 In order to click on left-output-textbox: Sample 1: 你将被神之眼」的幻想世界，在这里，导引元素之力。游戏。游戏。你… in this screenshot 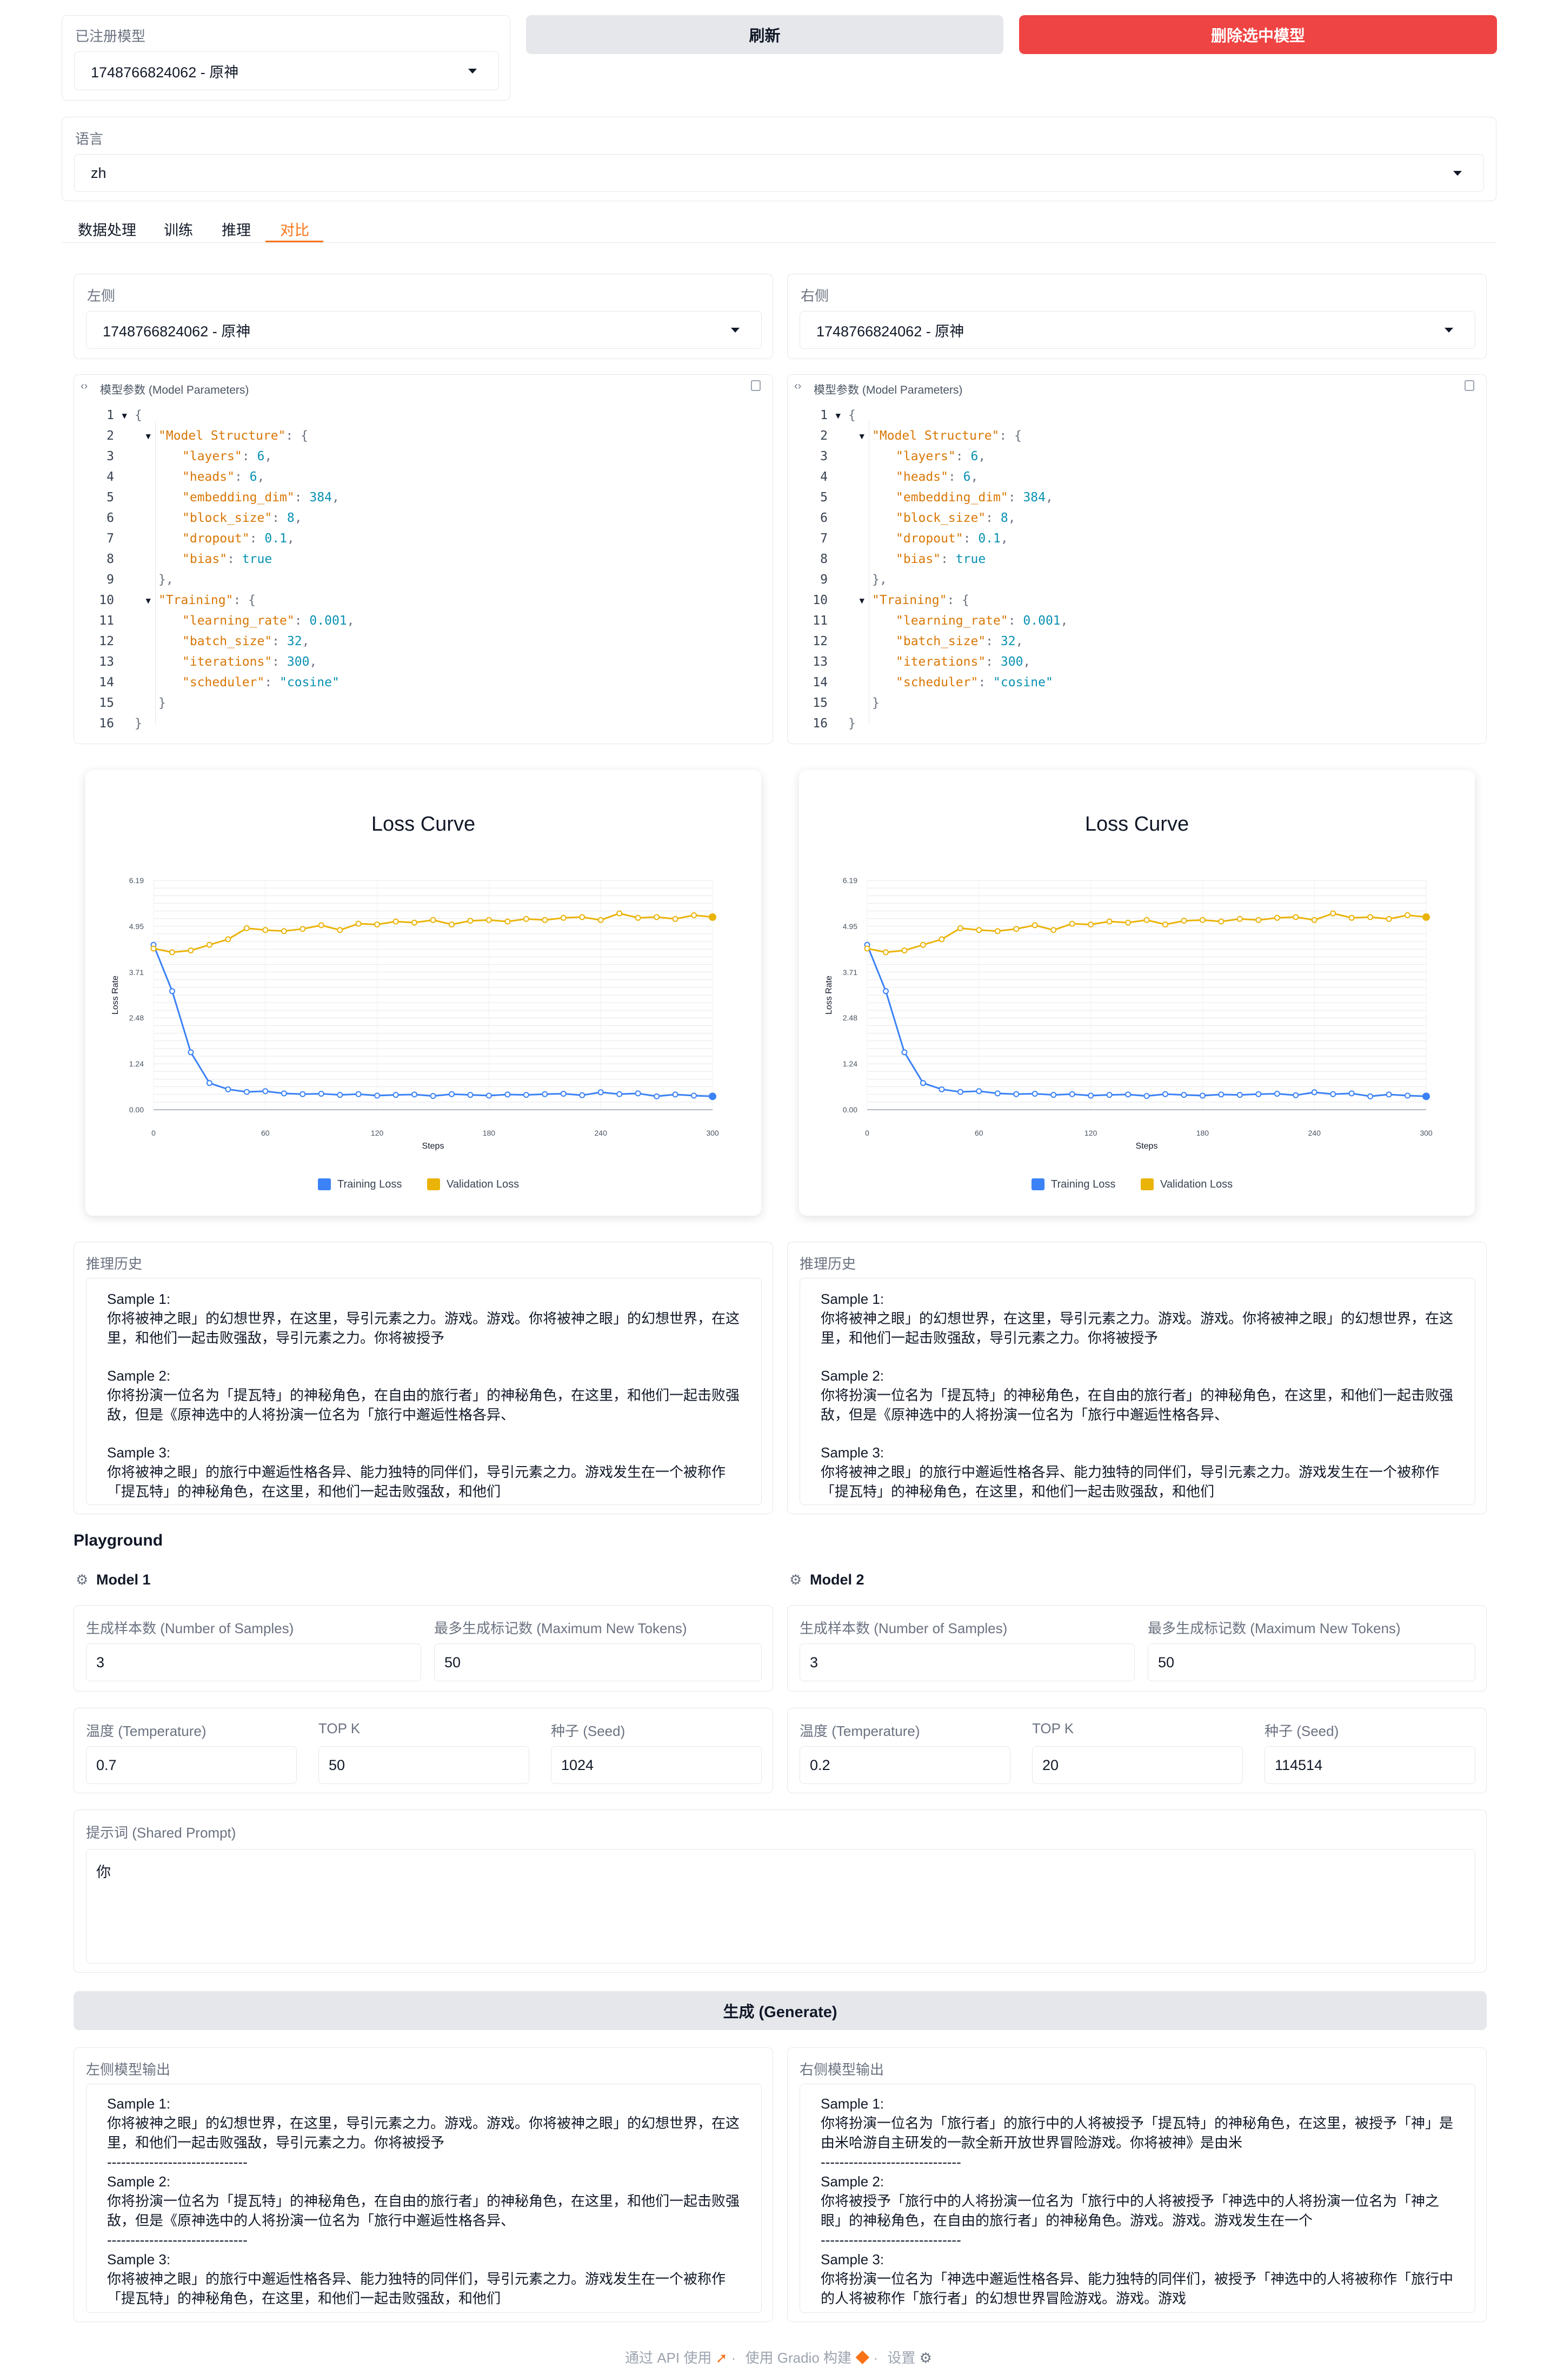, I will do `click(424, 2198)`.